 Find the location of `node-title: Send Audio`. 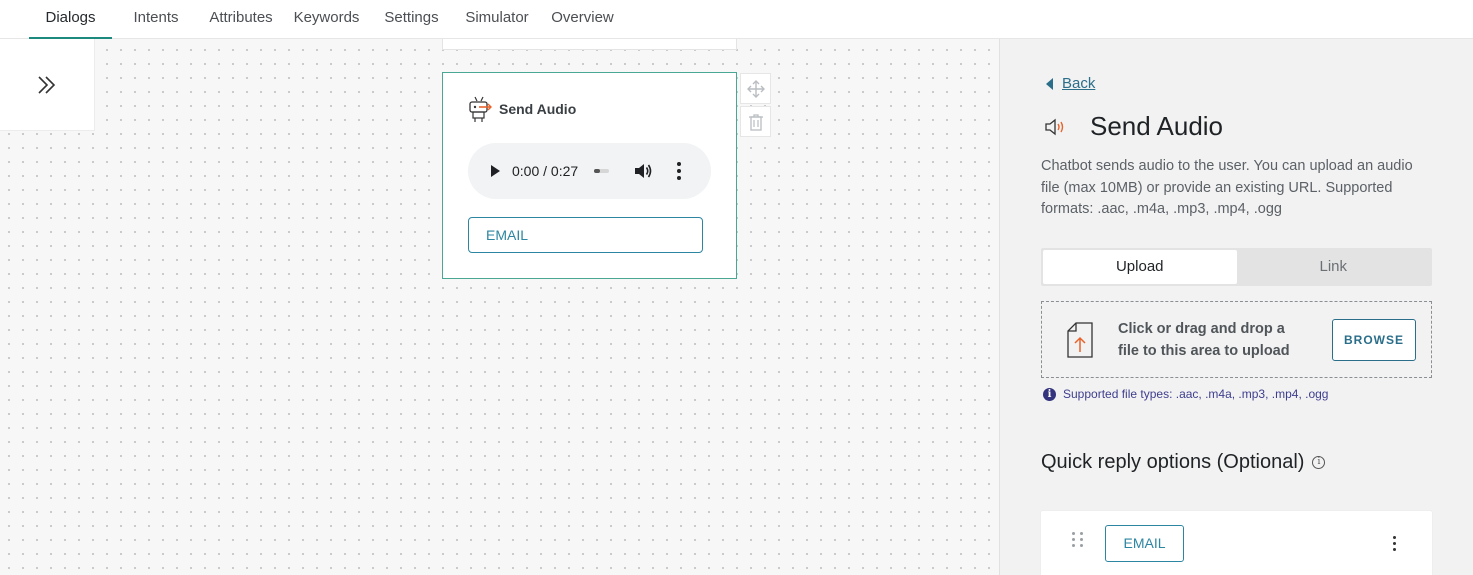

node-title: Send Audio is located at coordinates (538, 109).